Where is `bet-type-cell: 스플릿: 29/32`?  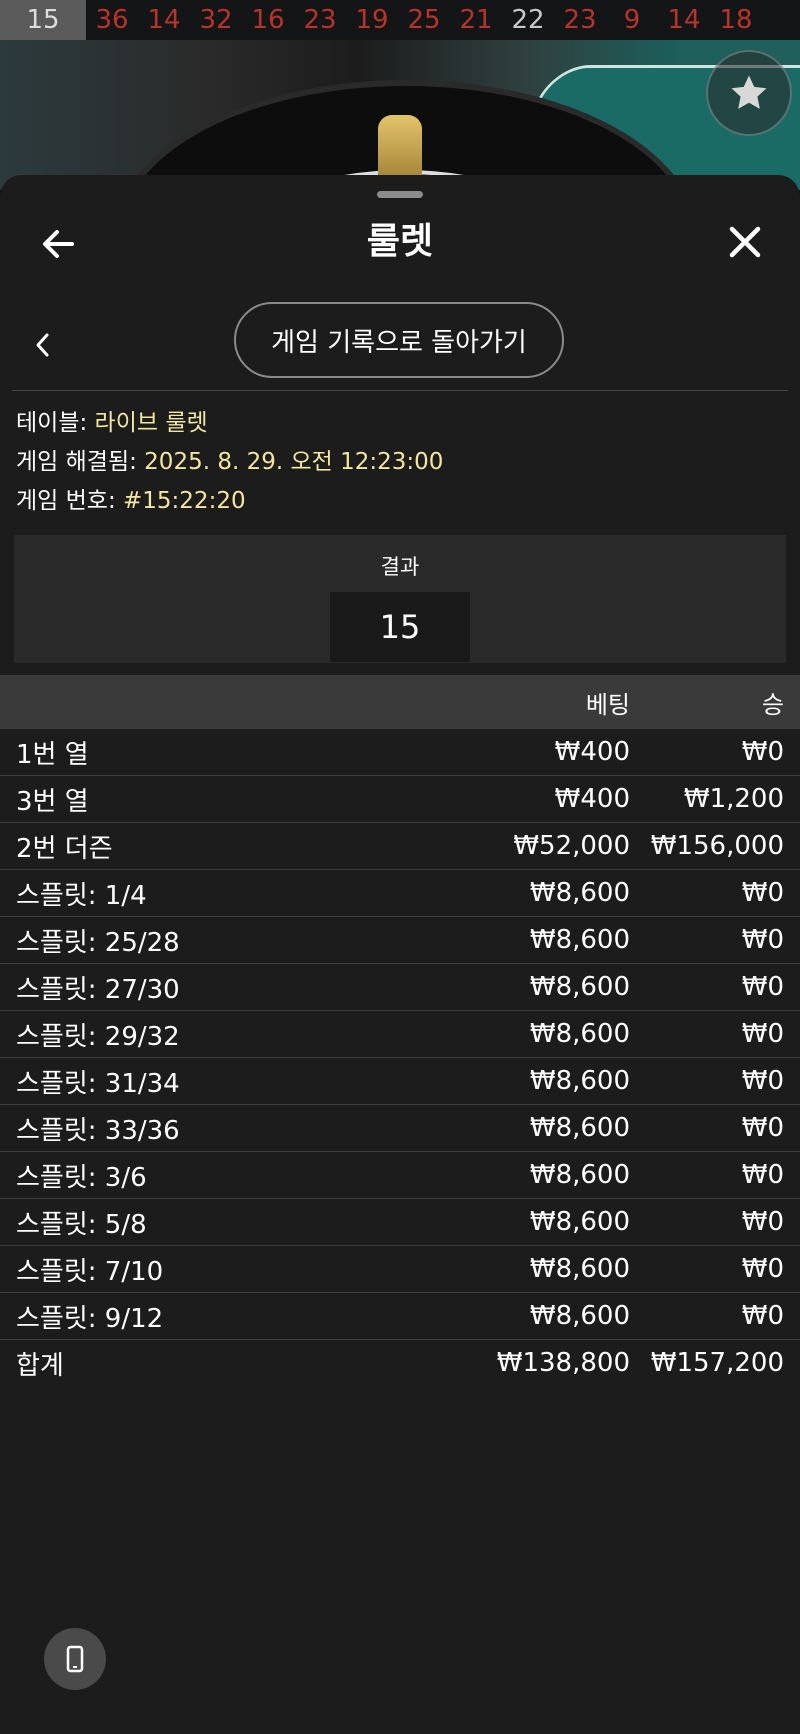
bet-type-cell: 스플릿: 29/32 is located at coordinates (98, 1036).